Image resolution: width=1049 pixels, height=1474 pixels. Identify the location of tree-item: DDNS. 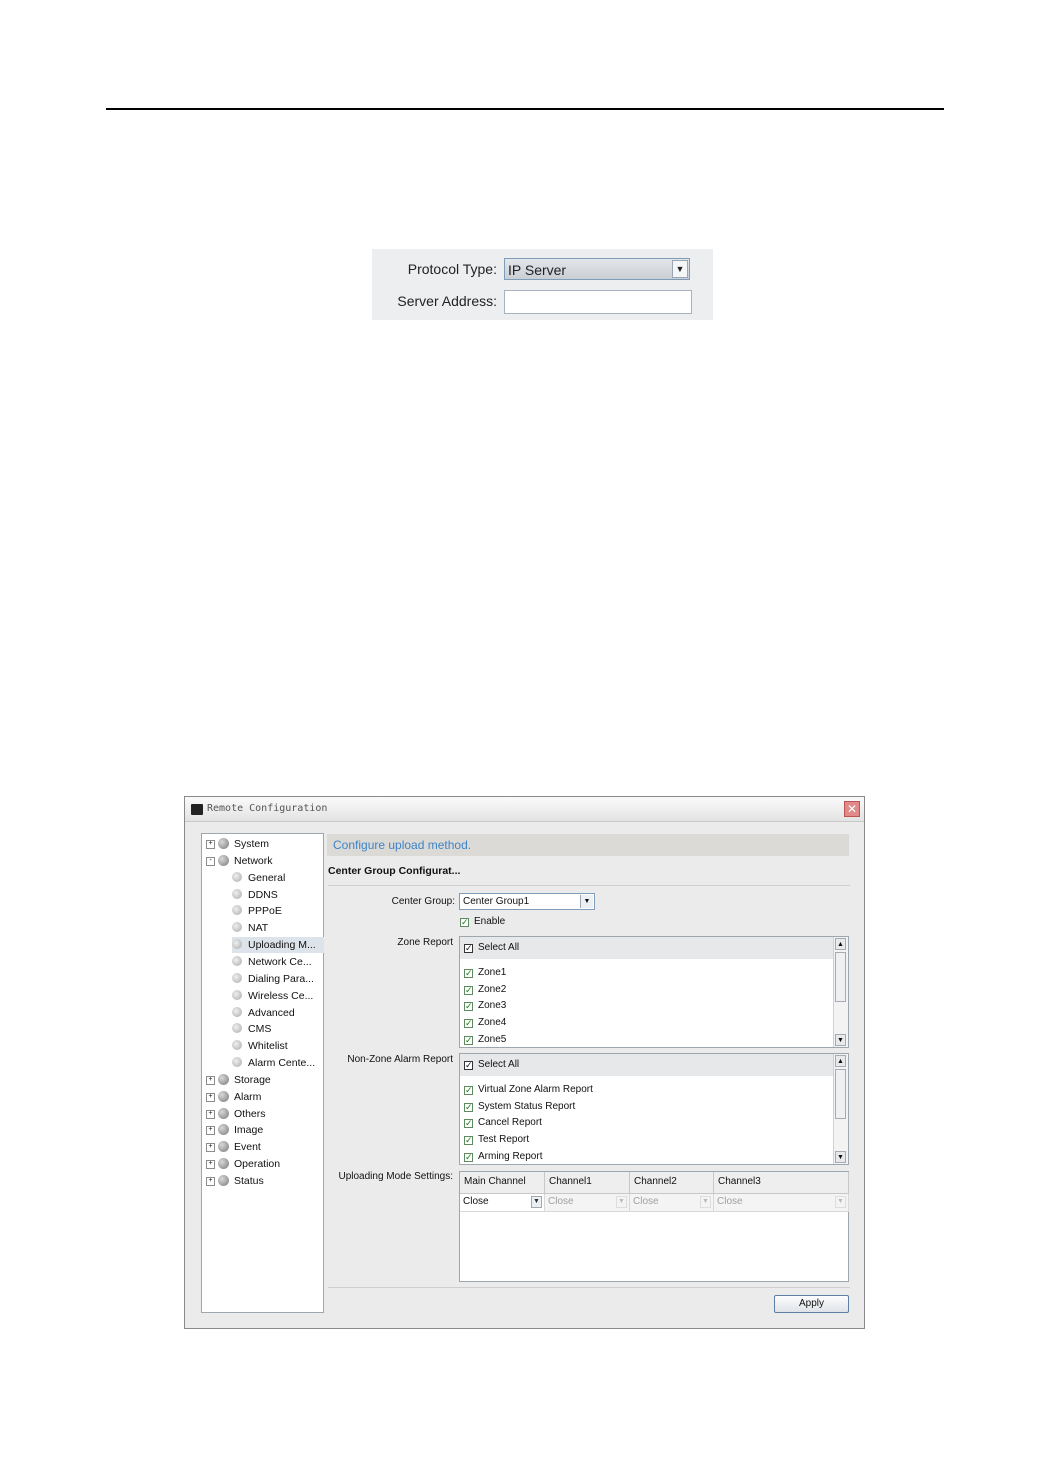
(255, 895).